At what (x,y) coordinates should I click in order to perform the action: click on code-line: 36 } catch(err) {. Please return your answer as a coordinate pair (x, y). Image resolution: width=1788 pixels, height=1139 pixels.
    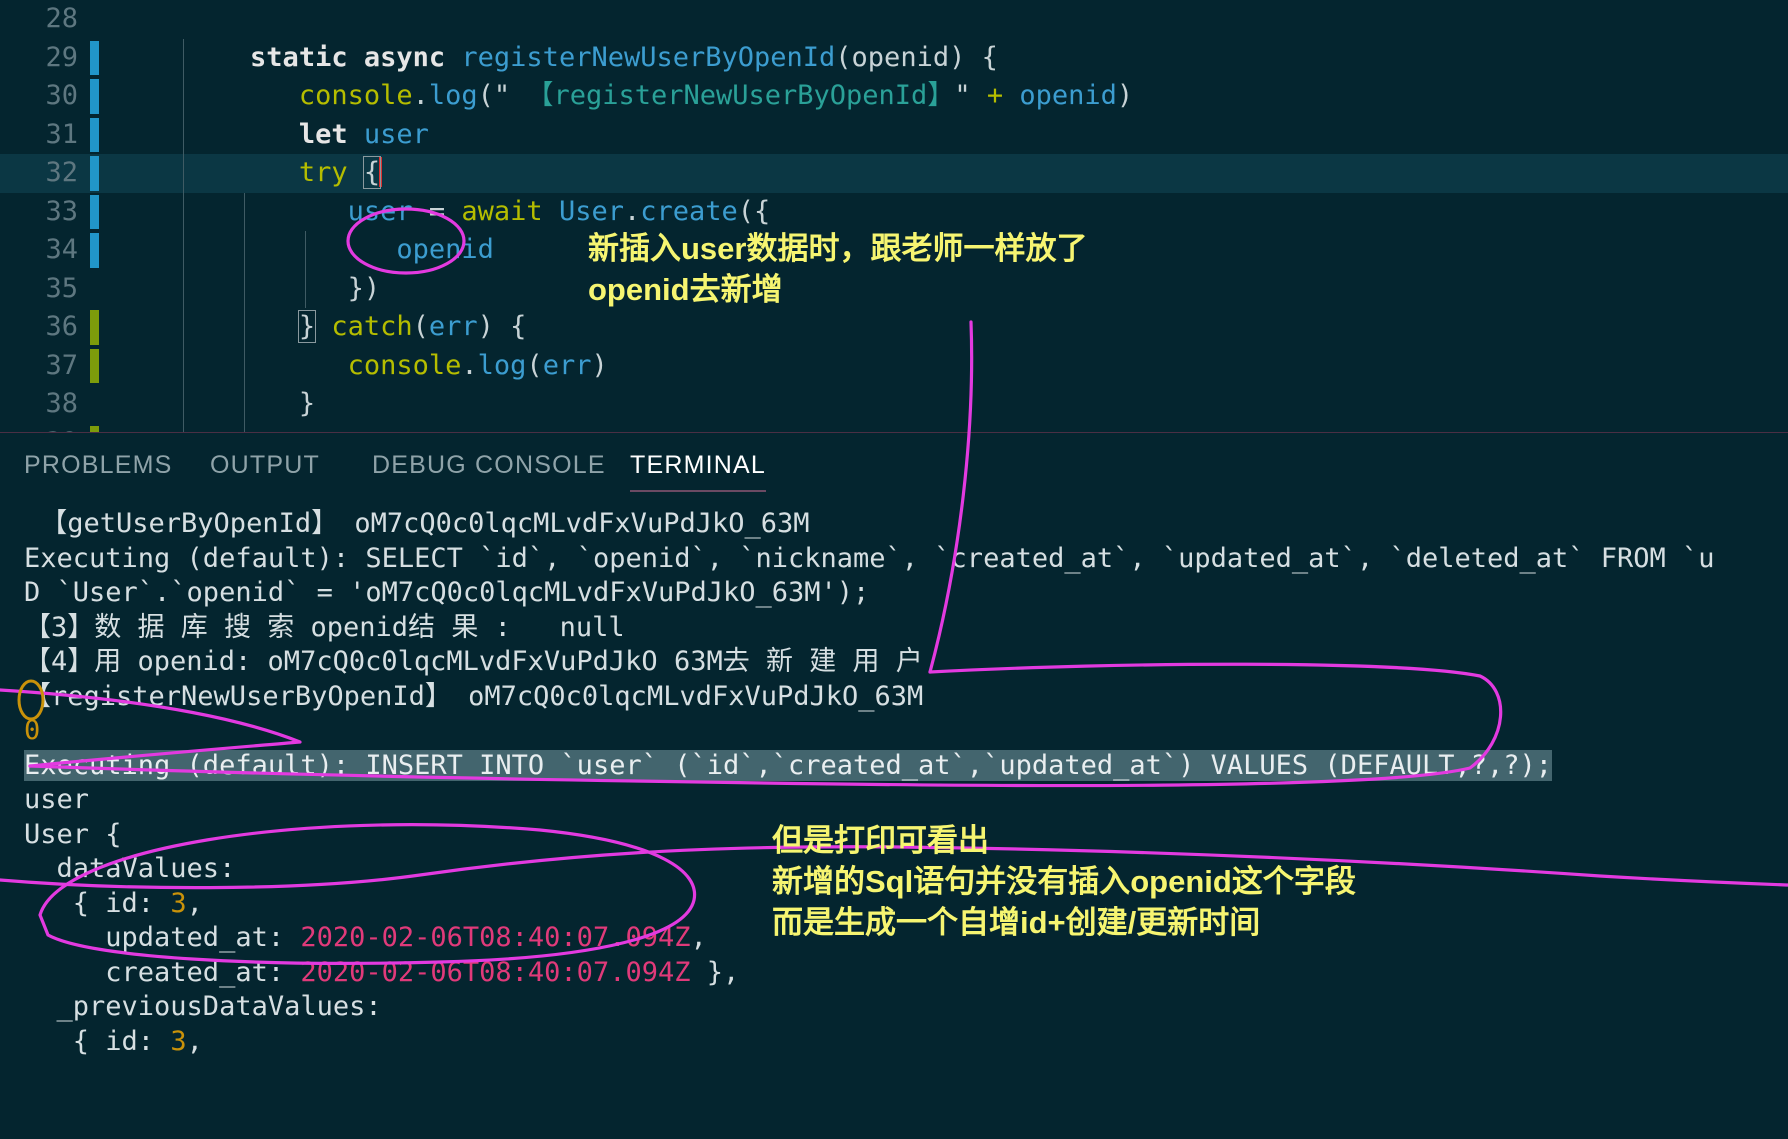
    Looking at the image, I should click on (894, 327).